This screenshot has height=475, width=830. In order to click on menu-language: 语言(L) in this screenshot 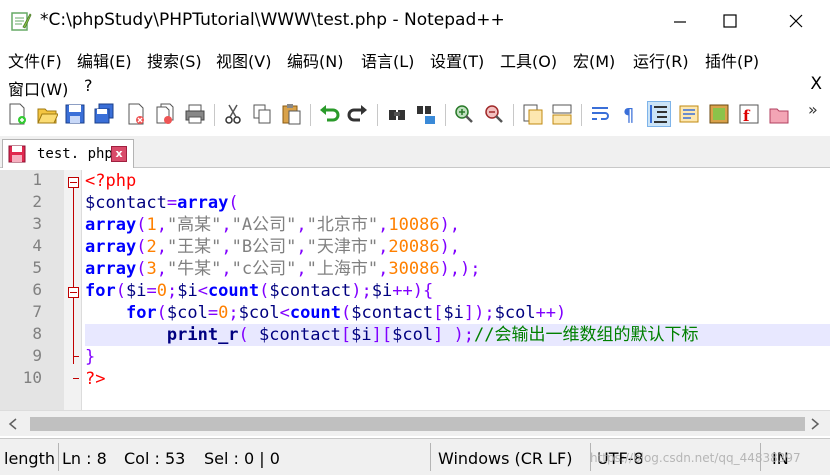, I will do `click(387, 60)`.